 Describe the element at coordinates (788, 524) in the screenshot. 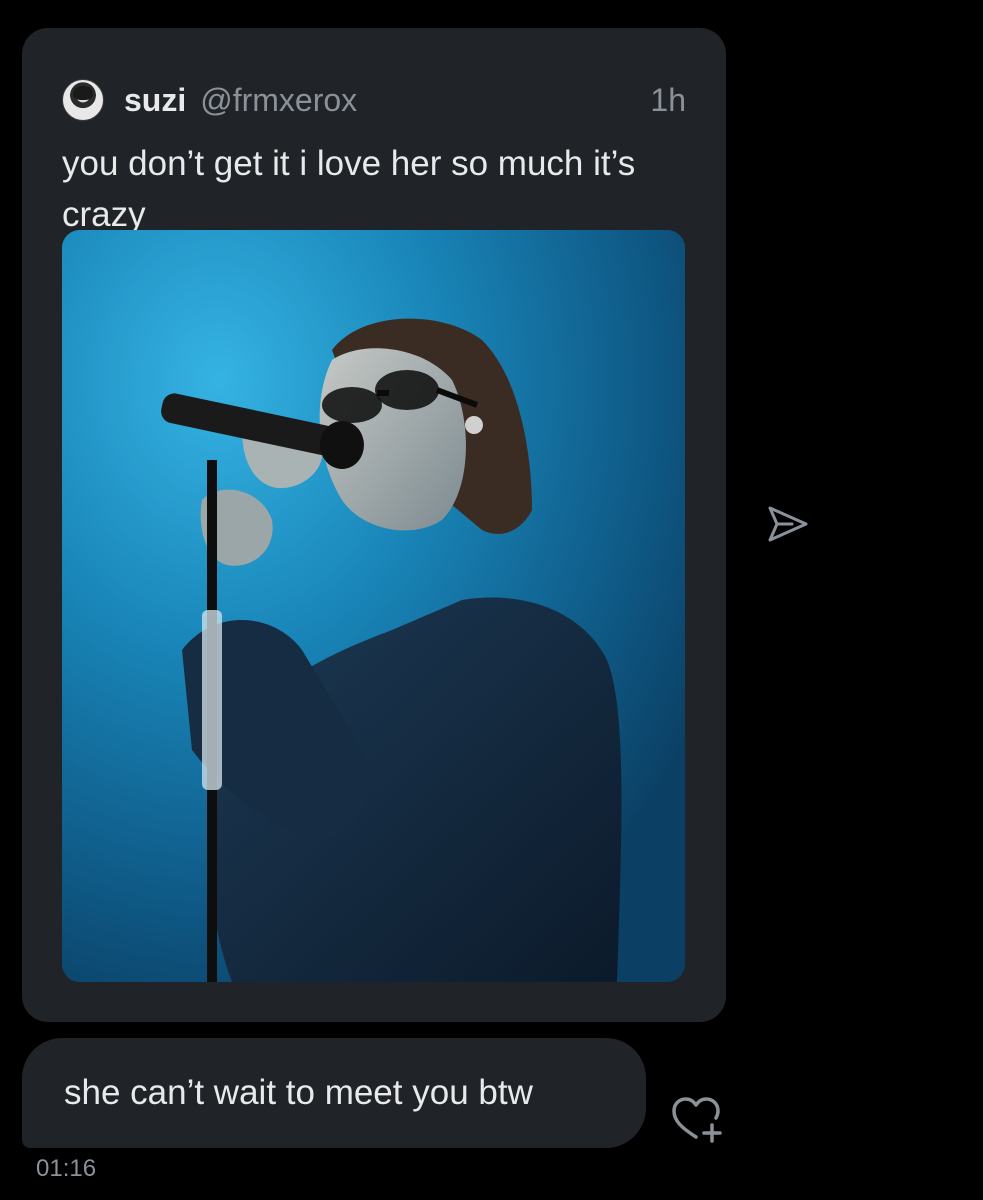

I see `share-icon` at that location.